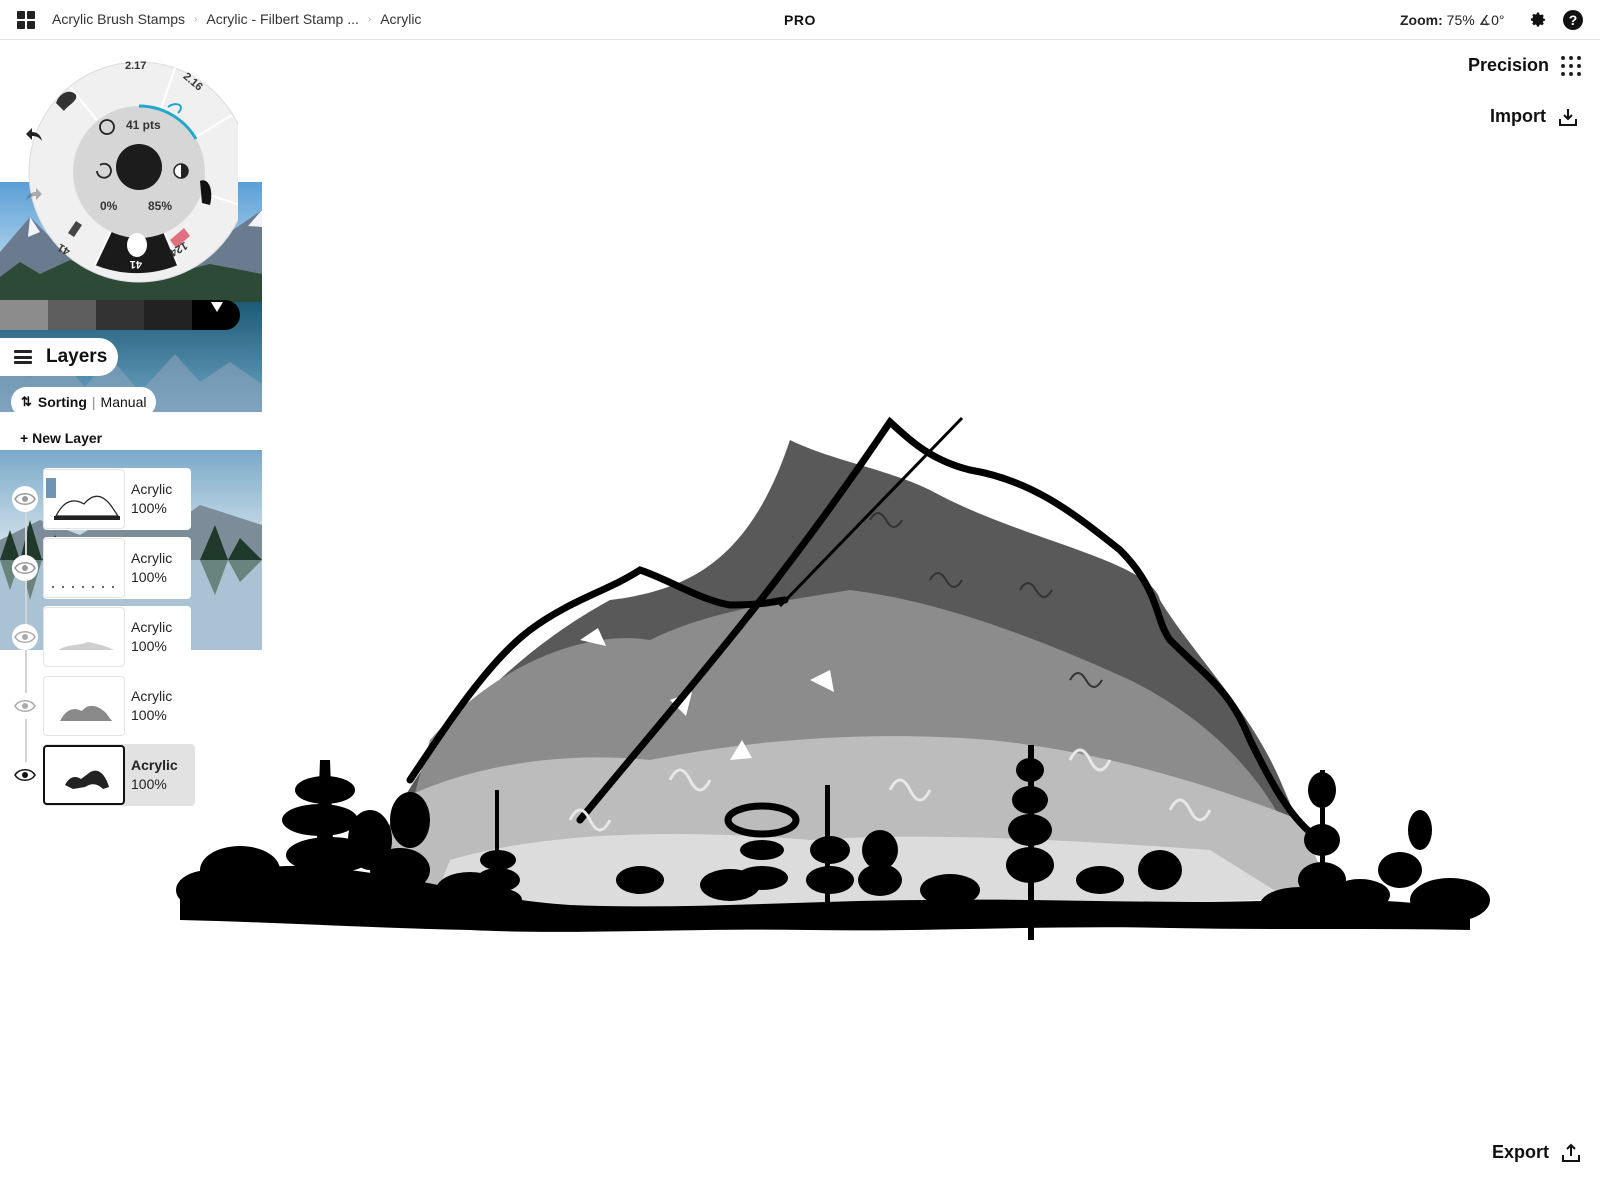 This screenshot has width=1600, height=1199. Describe the element at coordinates (1571, 1152) in the screenshot. I see `export-icon` at that location.